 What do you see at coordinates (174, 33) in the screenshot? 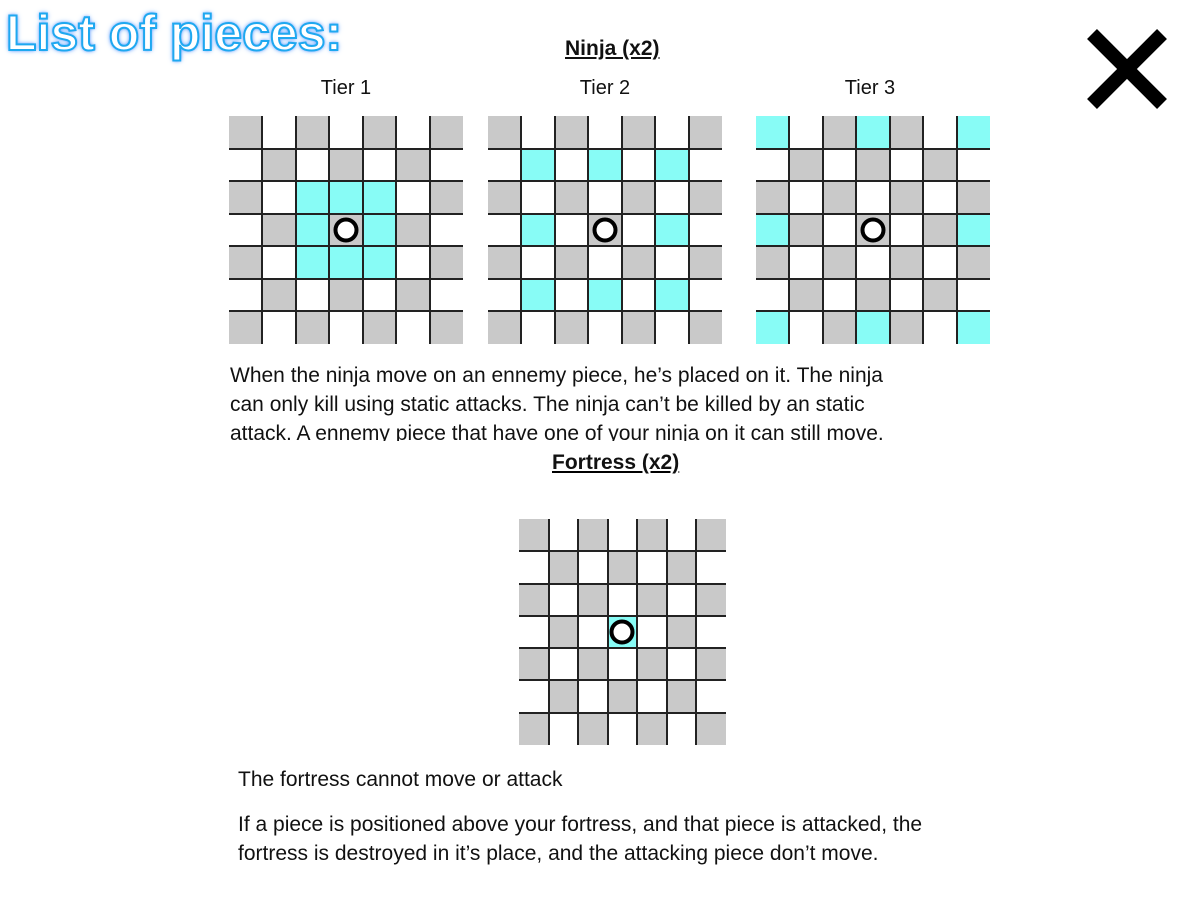
I see `page-title: List of pieces:` at bounding box center [174, 33].